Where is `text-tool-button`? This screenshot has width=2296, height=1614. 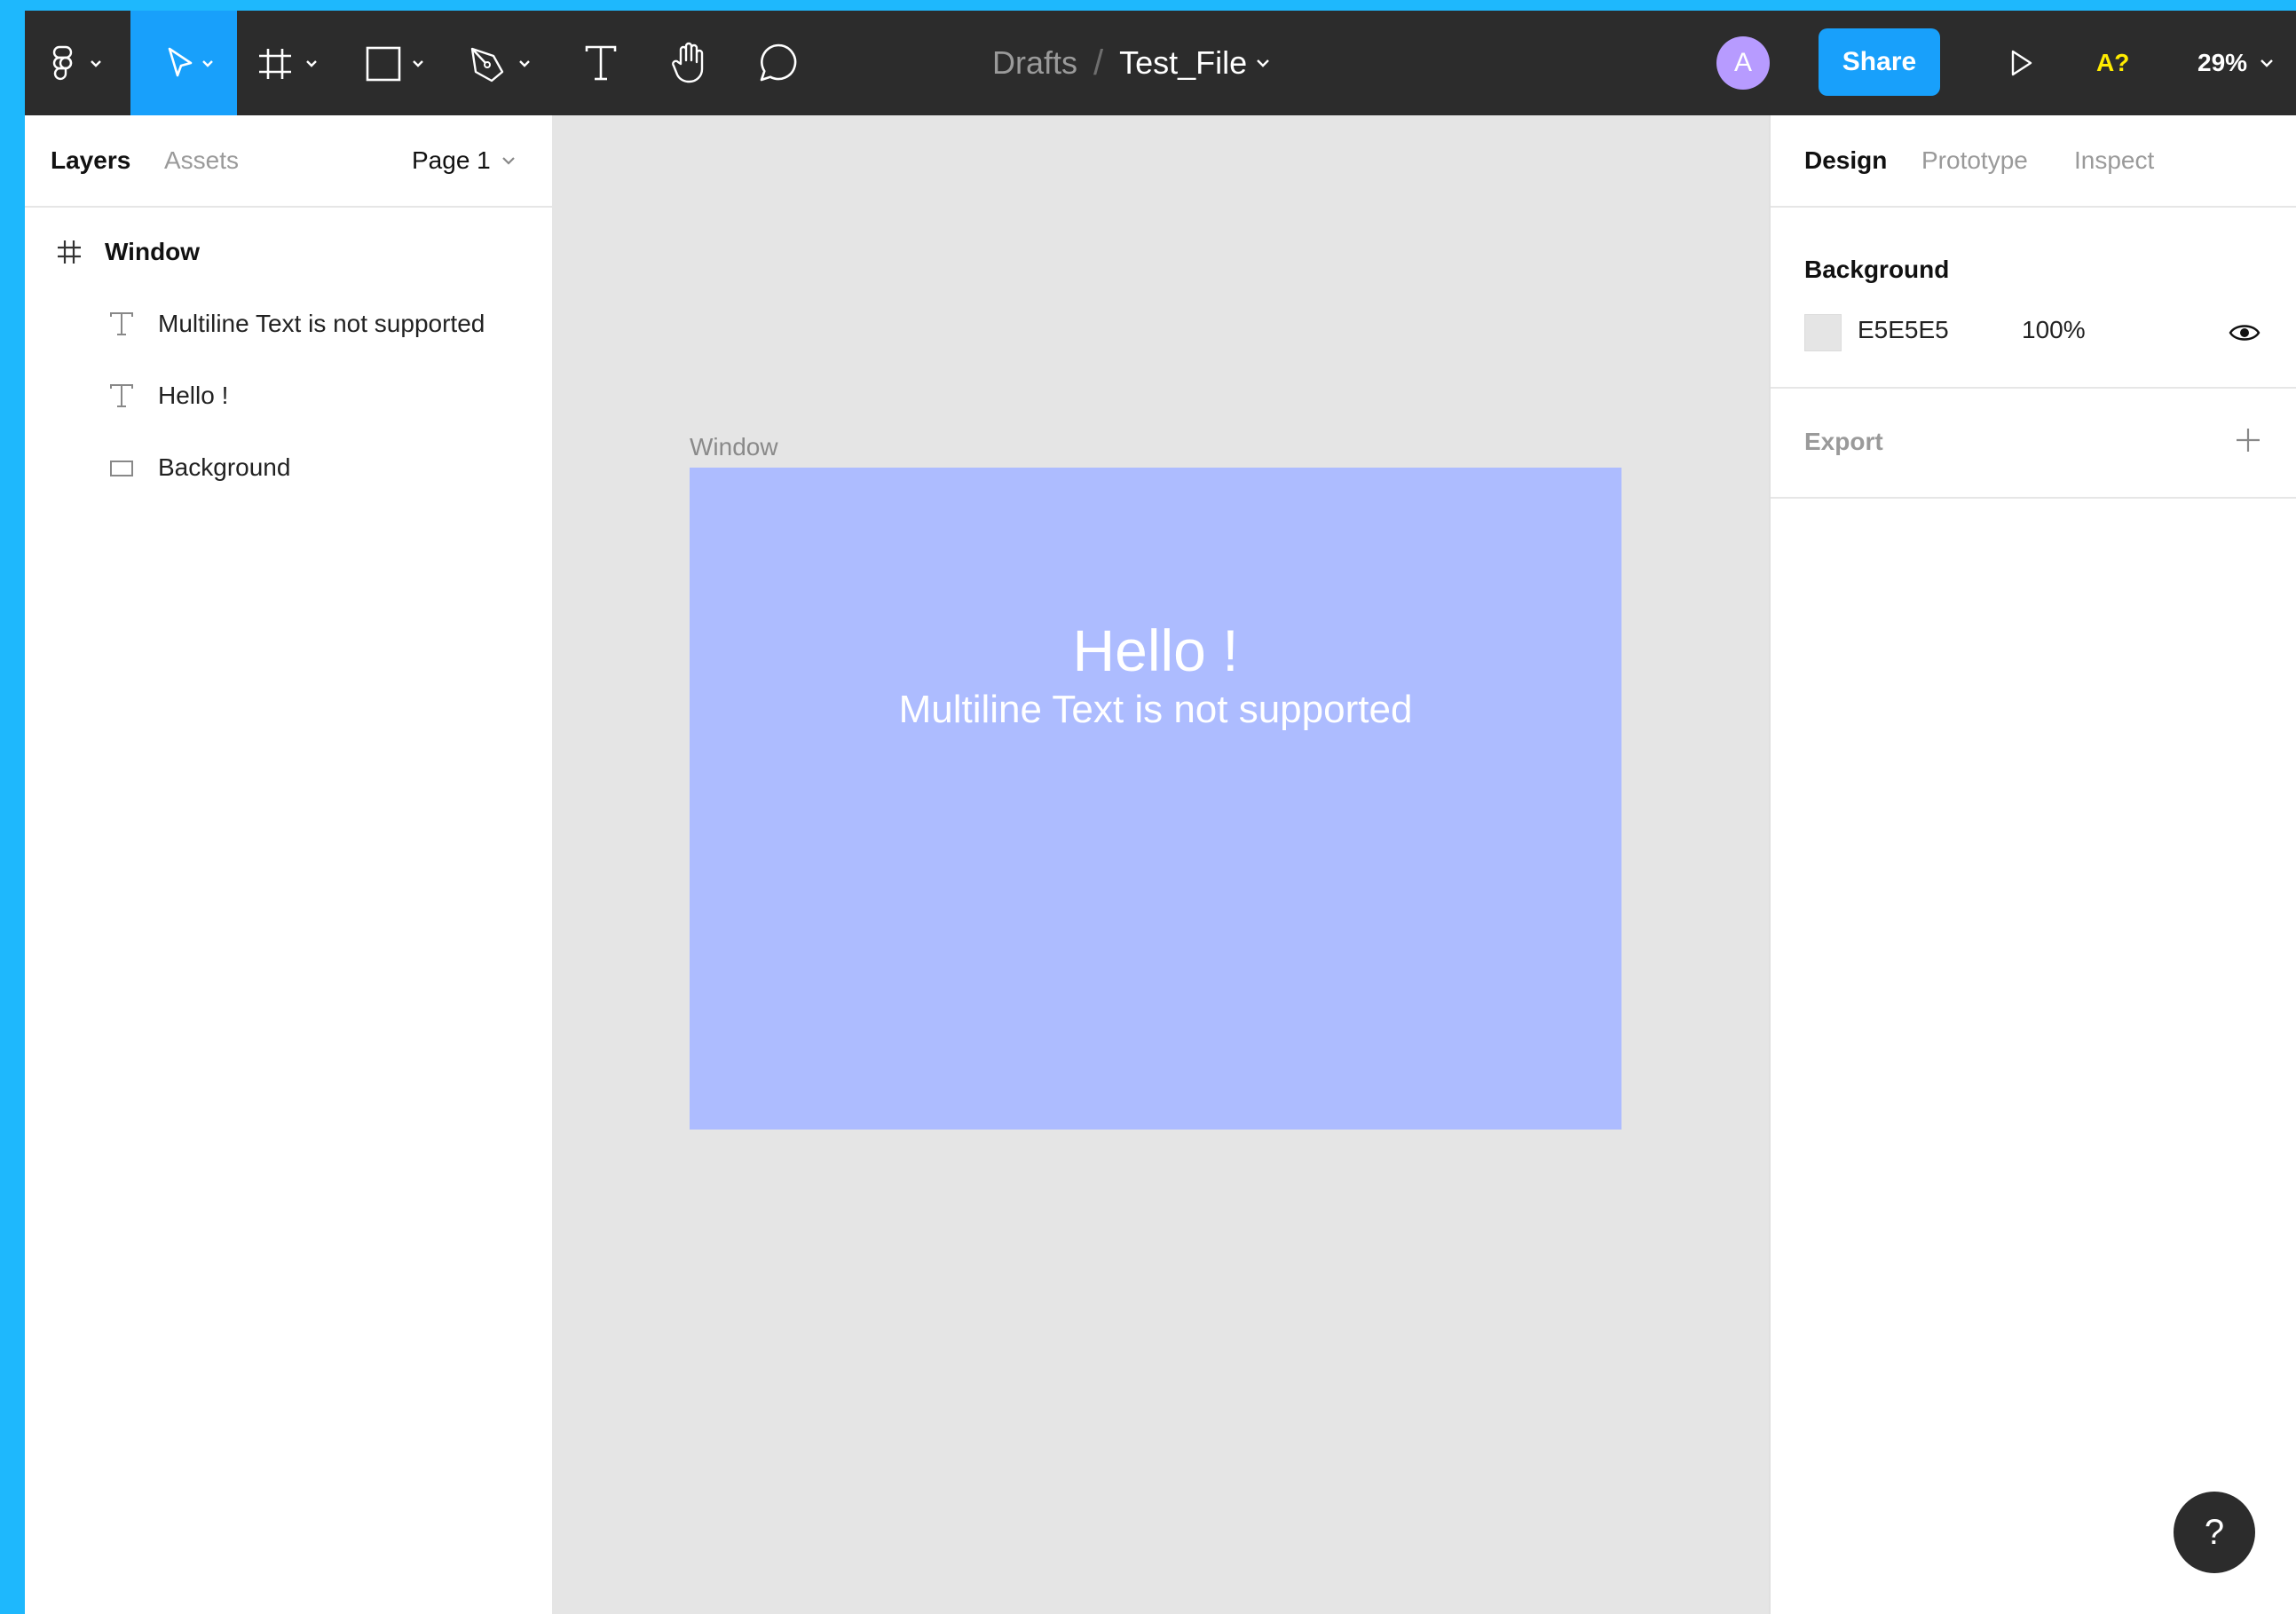 text-tool-button is located at coordinates (600, 63).